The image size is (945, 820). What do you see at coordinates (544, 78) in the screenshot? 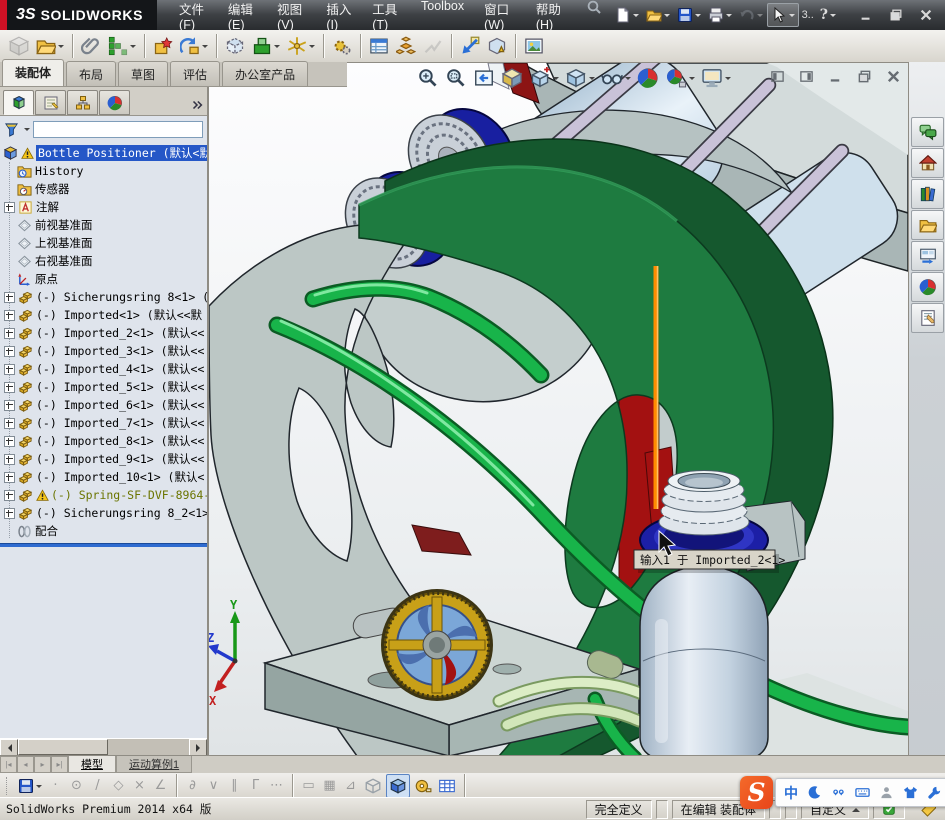
I see `view-orientation-icon` at bounding box center [544, 78].